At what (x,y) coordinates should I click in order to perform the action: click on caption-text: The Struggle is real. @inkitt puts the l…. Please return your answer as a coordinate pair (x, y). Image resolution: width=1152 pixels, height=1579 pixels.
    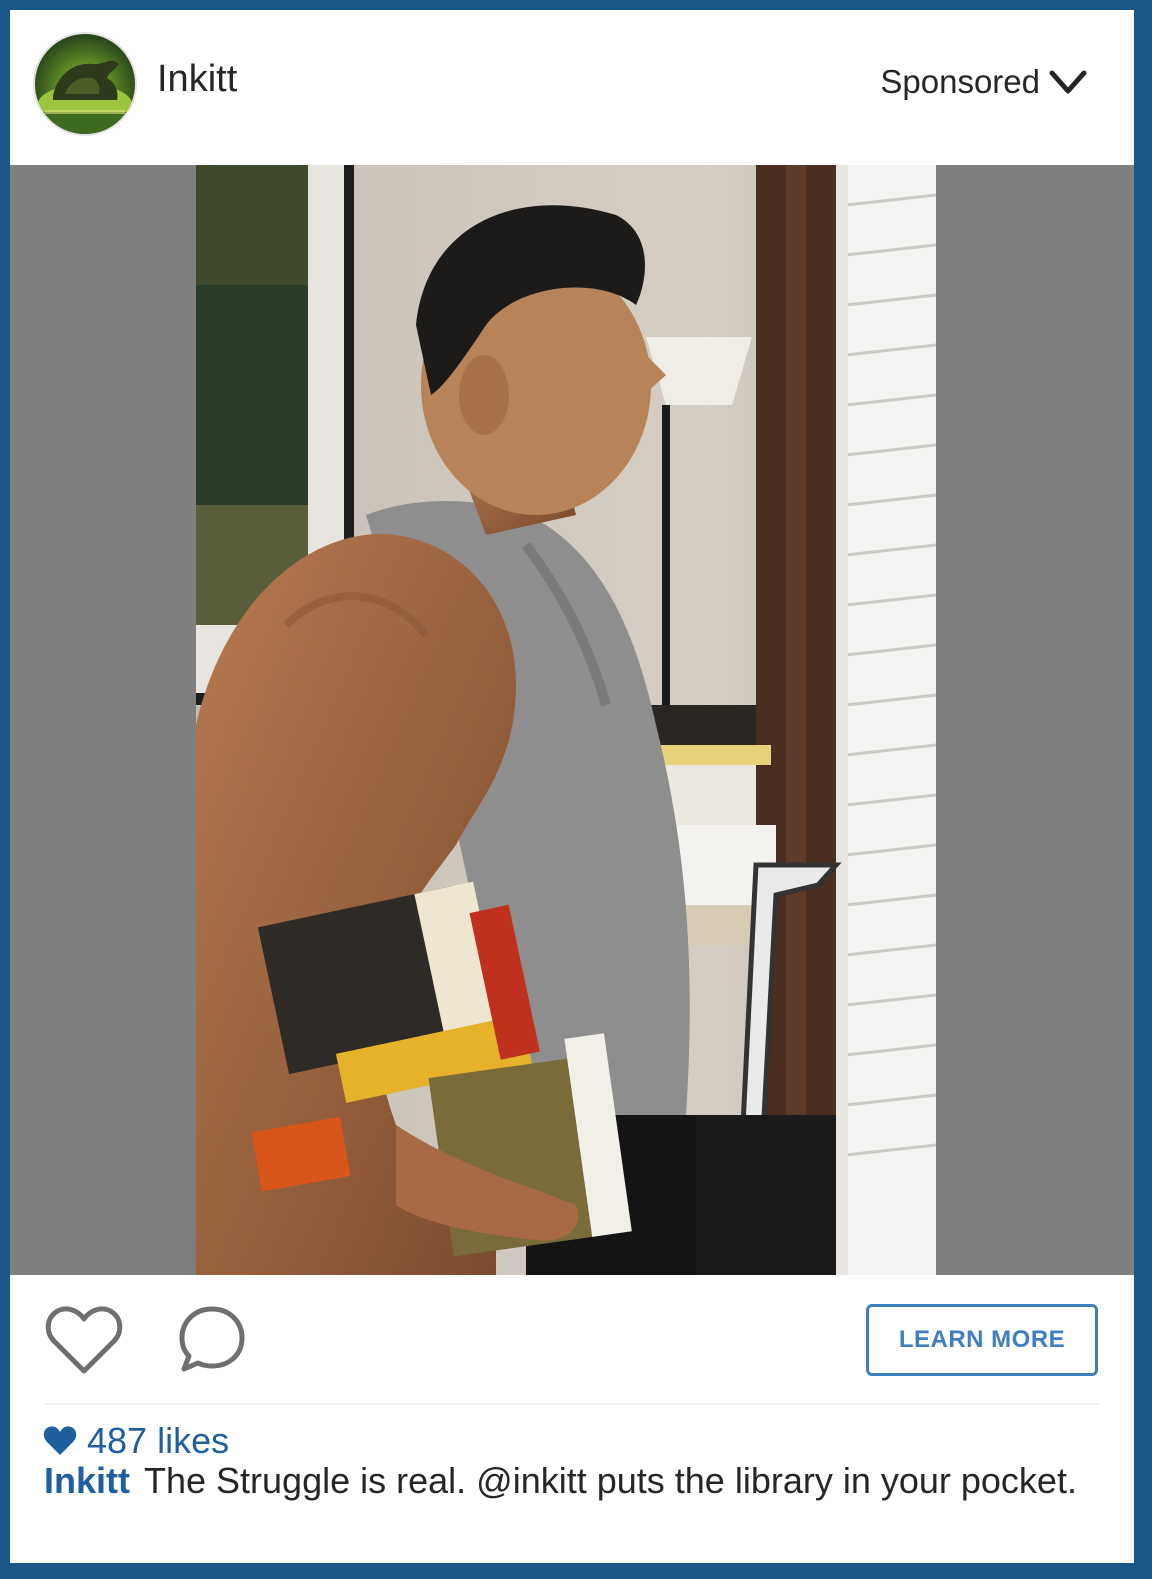
    Looking at the image, I should click on (610, 1480).